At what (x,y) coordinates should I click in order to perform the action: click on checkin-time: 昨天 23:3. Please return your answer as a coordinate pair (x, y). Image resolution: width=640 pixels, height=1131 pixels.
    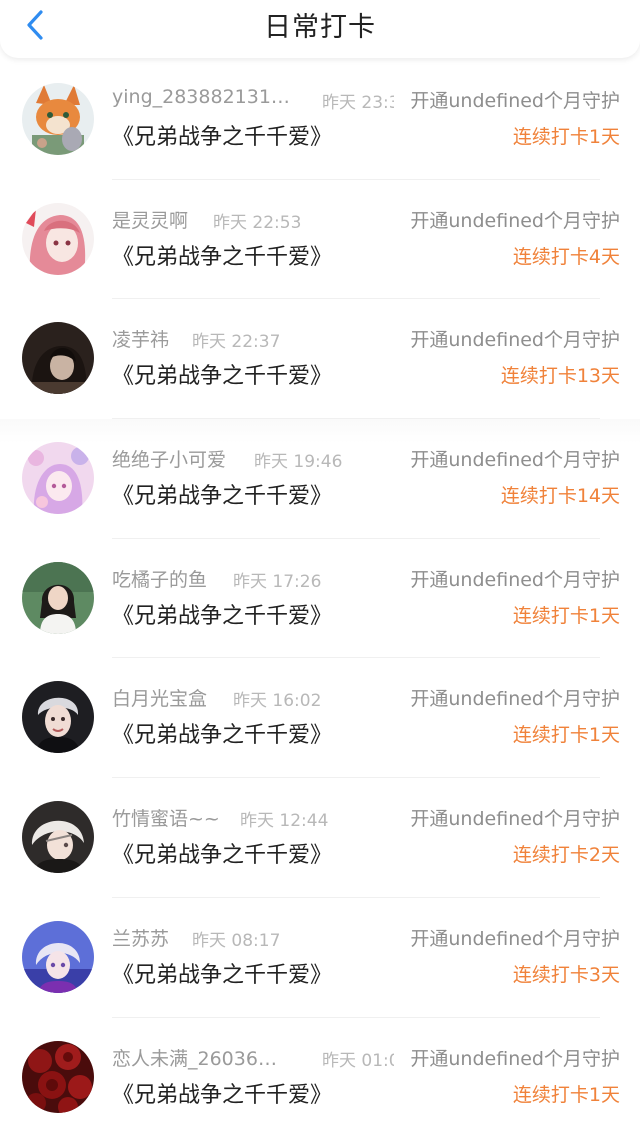
    Looking at the image, I should click on (358, 103).